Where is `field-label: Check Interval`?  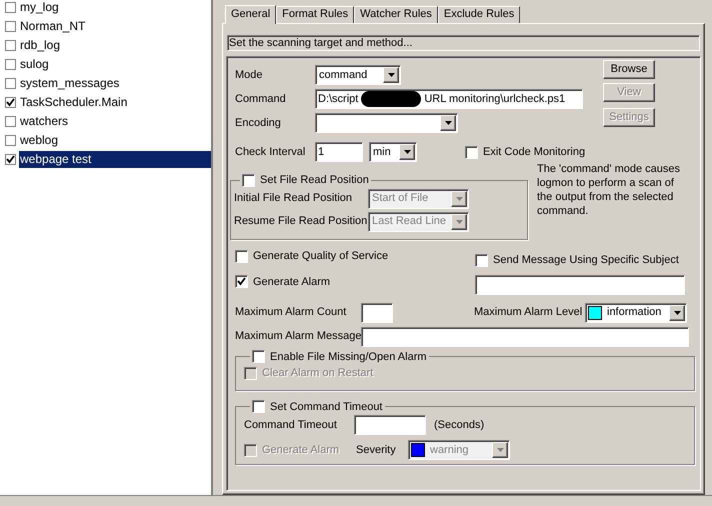
field-label: Check Interval is located at coordinates (270, 152).